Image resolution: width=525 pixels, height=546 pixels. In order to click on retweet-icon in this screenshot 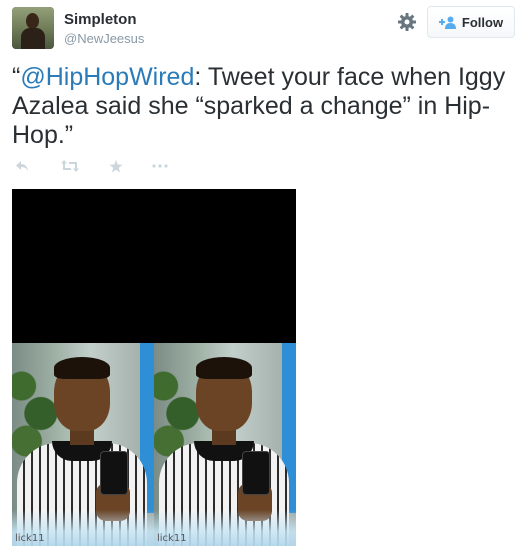, I will do `click(70, 166)`.